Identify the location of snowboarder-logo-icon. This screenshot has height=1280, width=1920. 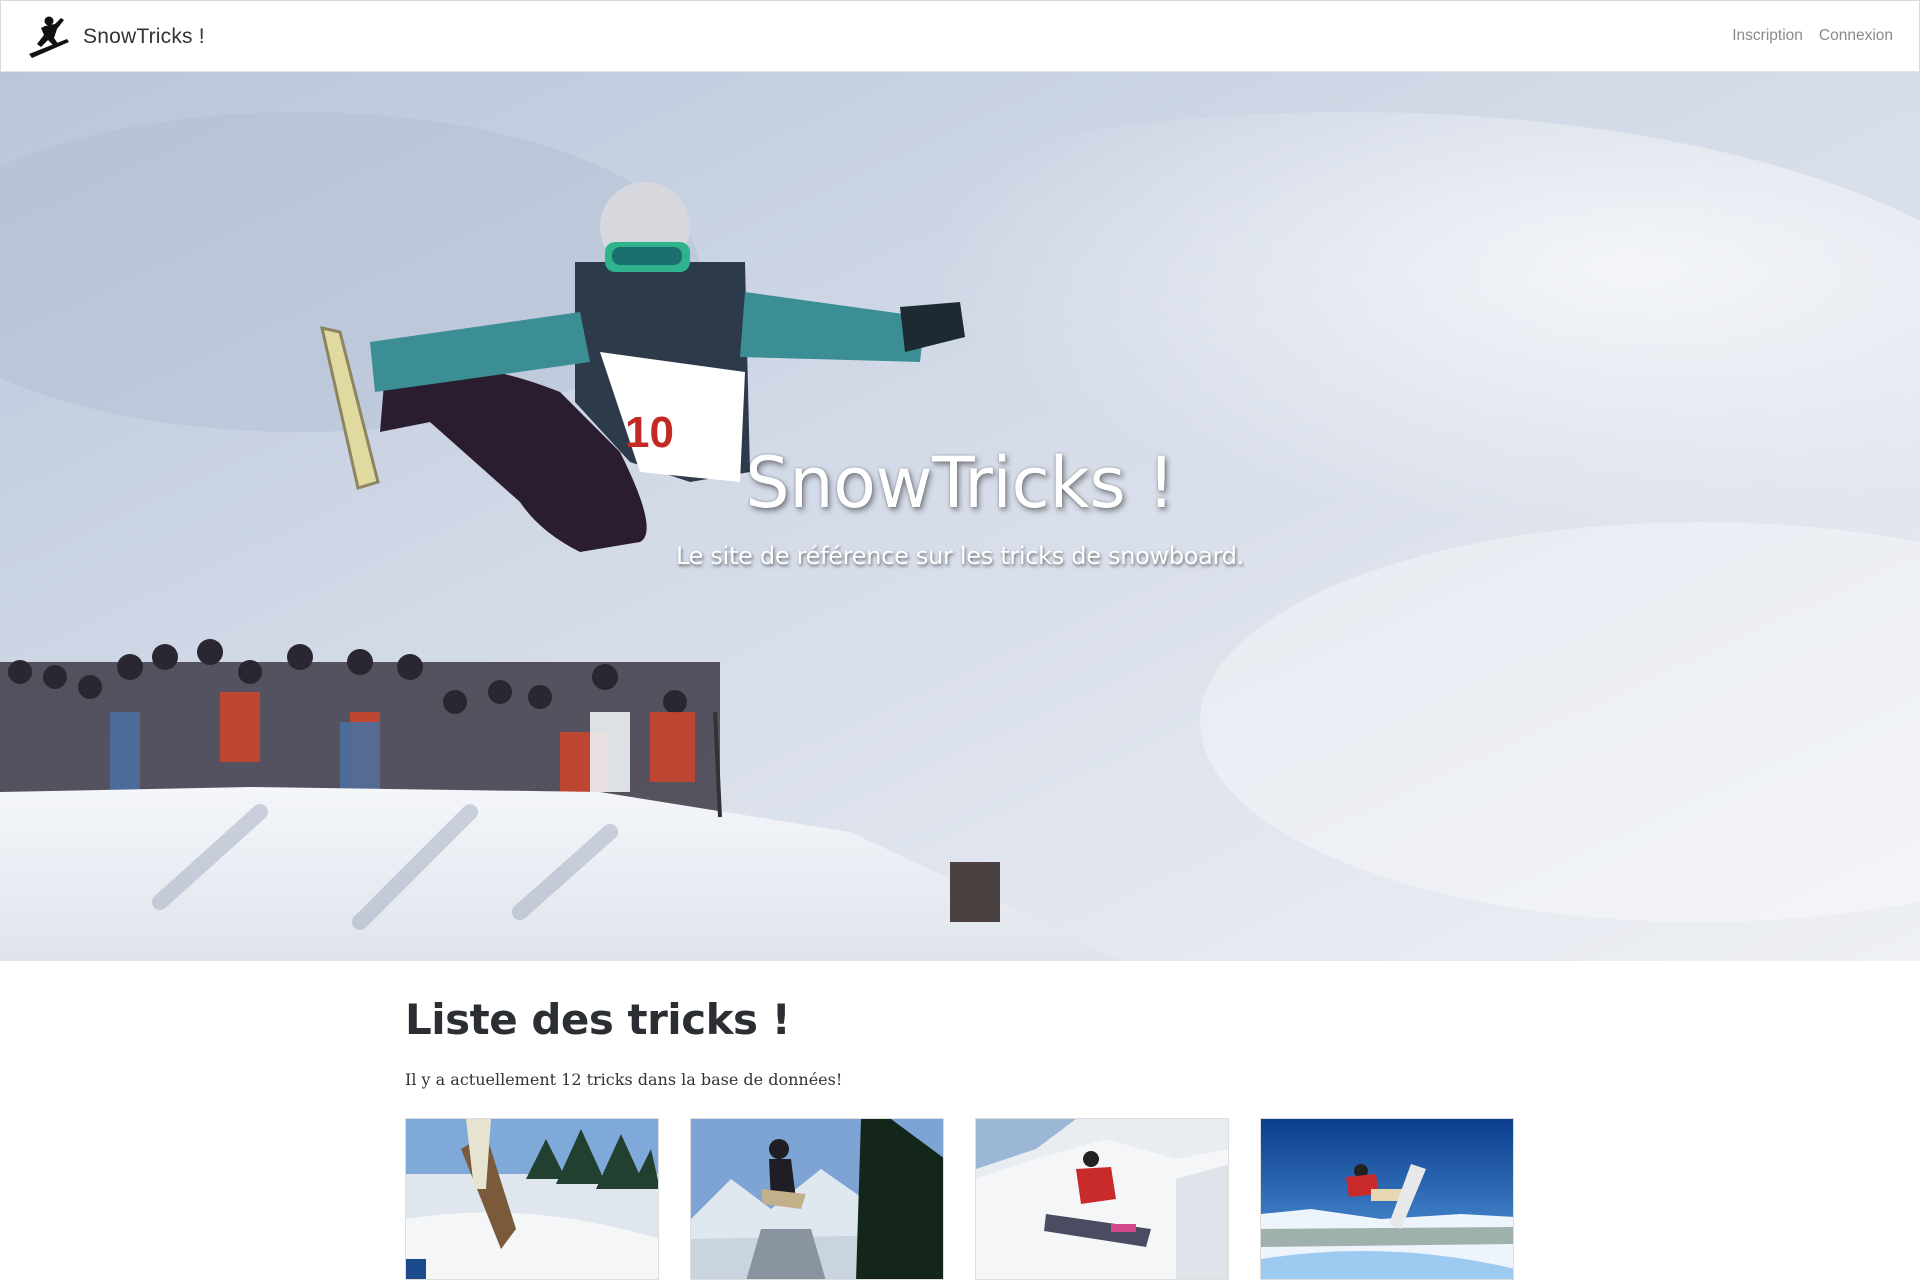
(49, 37).